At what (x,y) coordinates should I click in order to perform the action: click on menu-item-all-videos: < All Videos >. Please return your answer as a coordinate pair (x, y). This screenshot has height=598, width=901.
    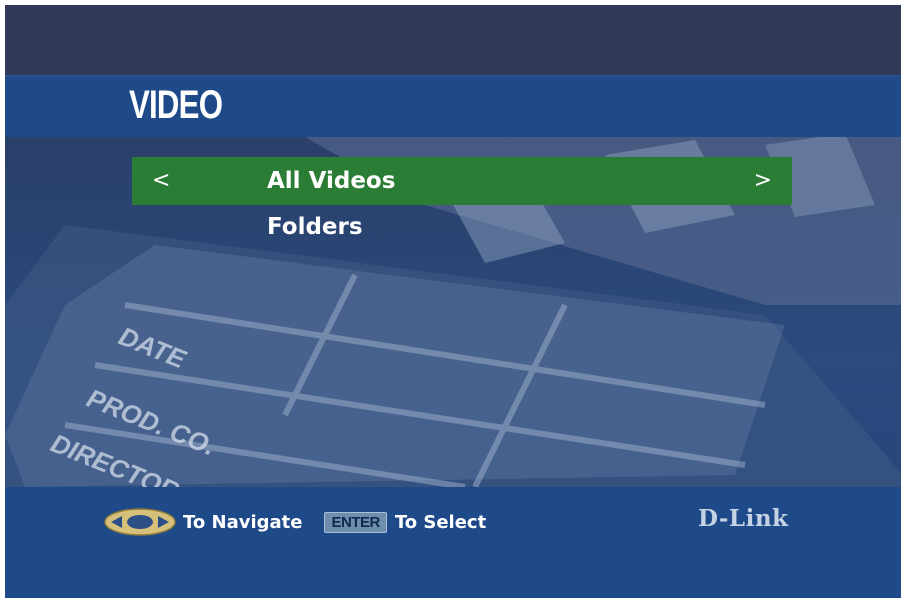
    Looking at the image, I should click on (462, 181).